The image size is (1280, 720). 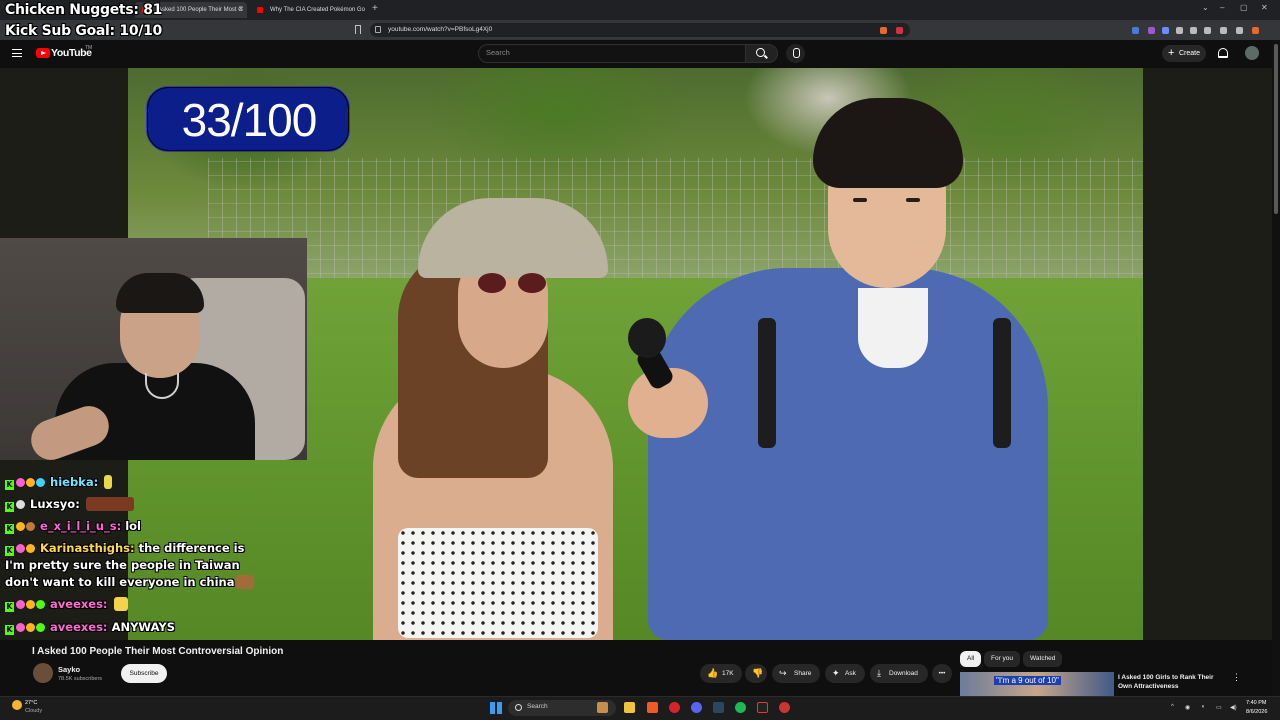 What do you see at coordinates (721, 673) in the screenshot?
I see `like-button: 👍 17K` at bounding box center [721, 673].